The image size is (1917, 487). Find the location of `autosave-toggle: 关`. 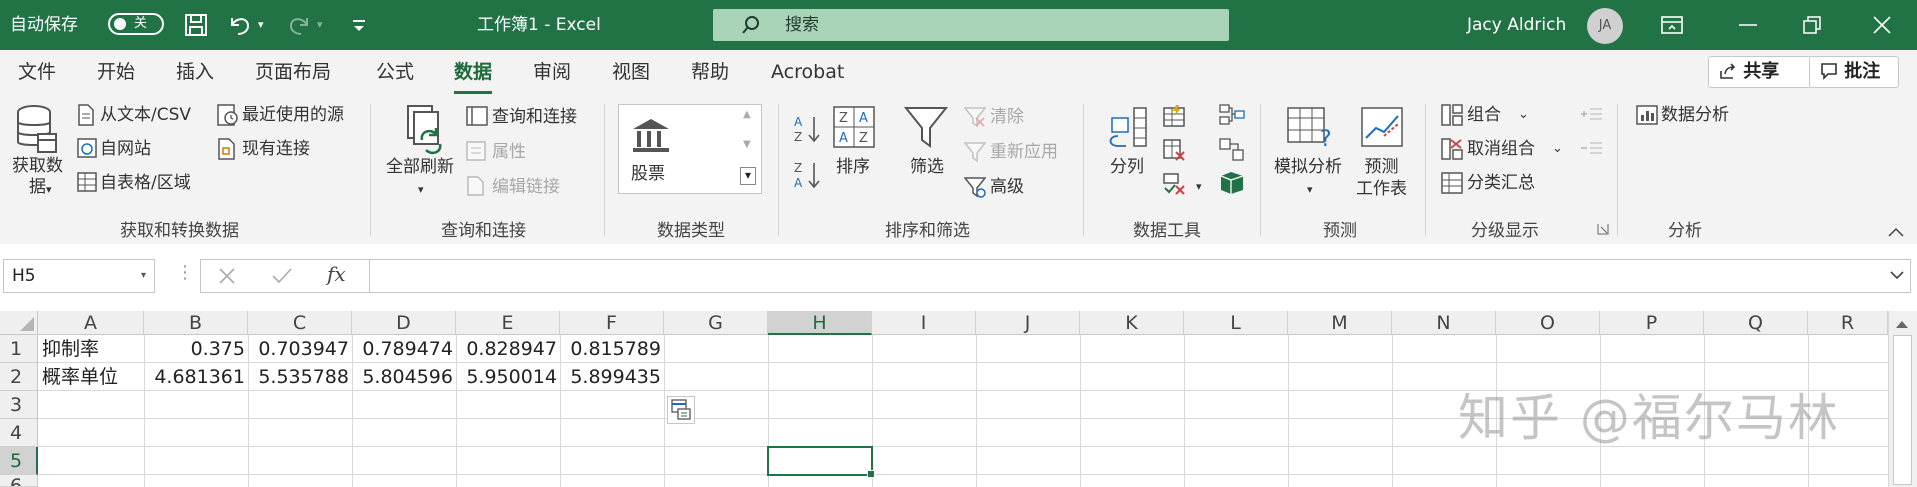

autosave-toggle: 关 is located at coordinates (136, 24).